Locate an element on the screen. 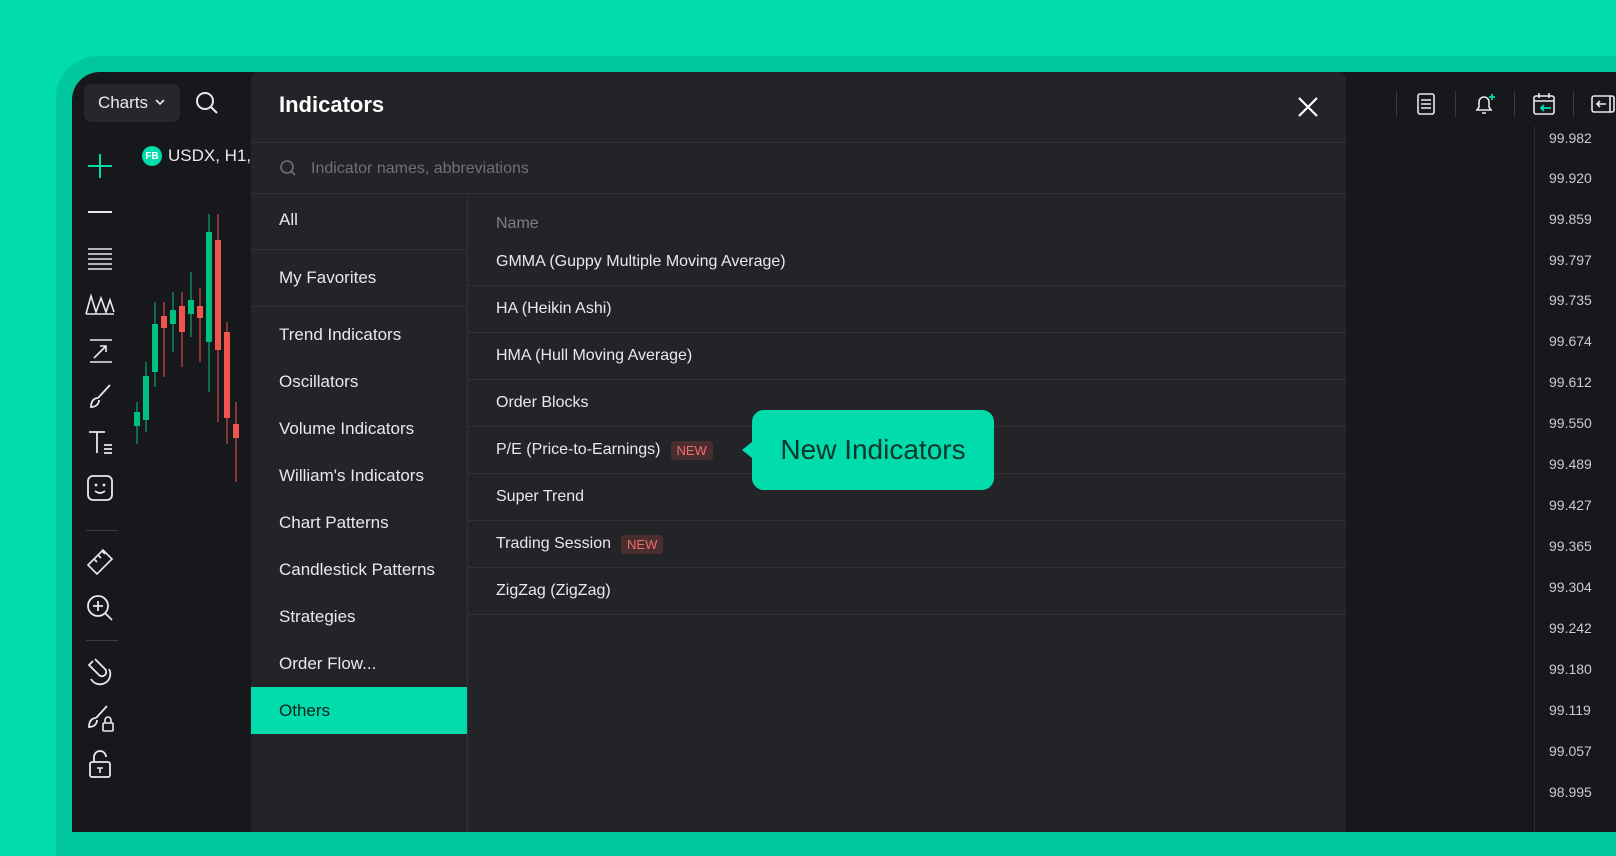 Image resolution: width=1616 pixels, height=856 pixels. price-label: 99.365 is located at coordinates (1570, 546).